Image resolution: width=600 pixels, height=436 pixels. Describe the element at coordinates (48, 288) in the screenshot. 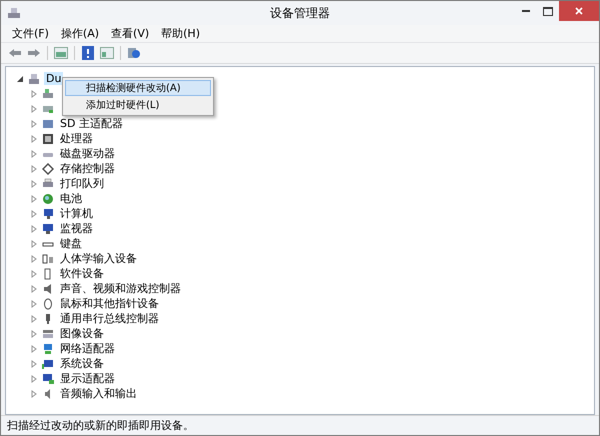

I see `speaker-icon` at that location.